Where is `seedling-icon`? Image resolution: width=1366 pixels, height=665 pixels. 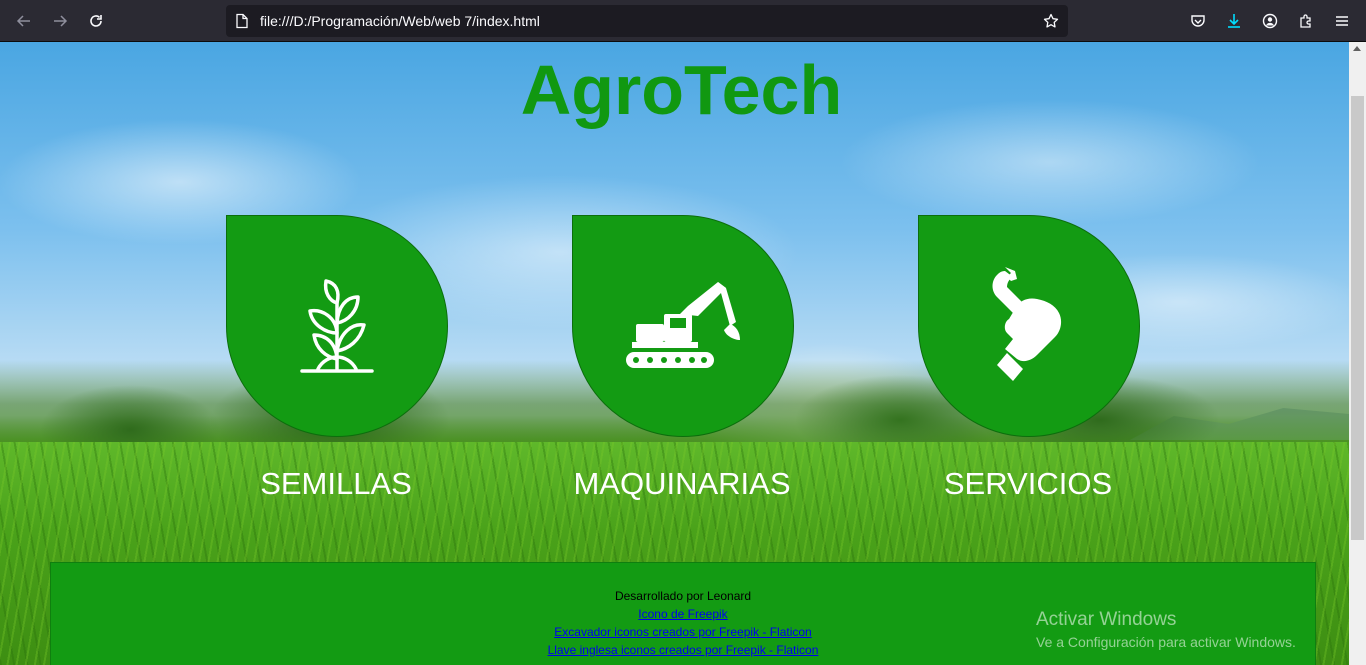 seedling-icon is located at coordinates (337, 326).